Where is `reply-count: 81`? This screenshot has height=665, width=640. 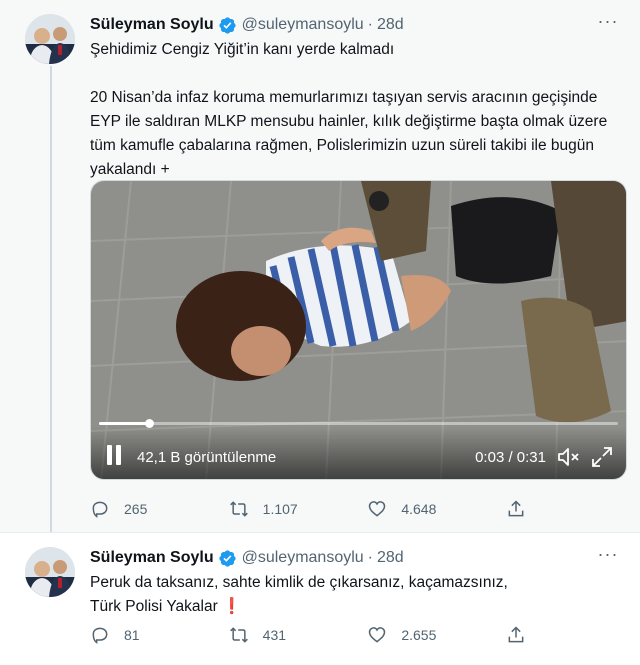 reply-count: 81 is located at coordinates (132, 635).